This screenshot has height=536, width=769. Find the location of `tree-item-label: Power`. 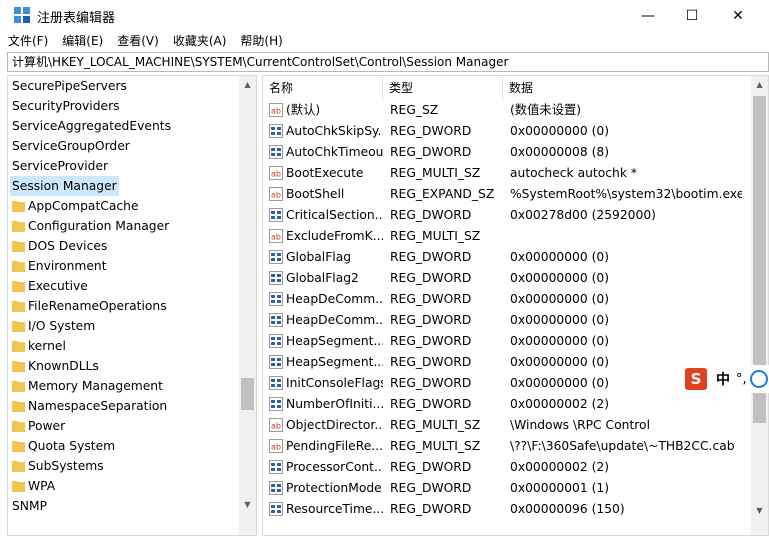

tree-item-label: Power is located at coordinates (47, 426).